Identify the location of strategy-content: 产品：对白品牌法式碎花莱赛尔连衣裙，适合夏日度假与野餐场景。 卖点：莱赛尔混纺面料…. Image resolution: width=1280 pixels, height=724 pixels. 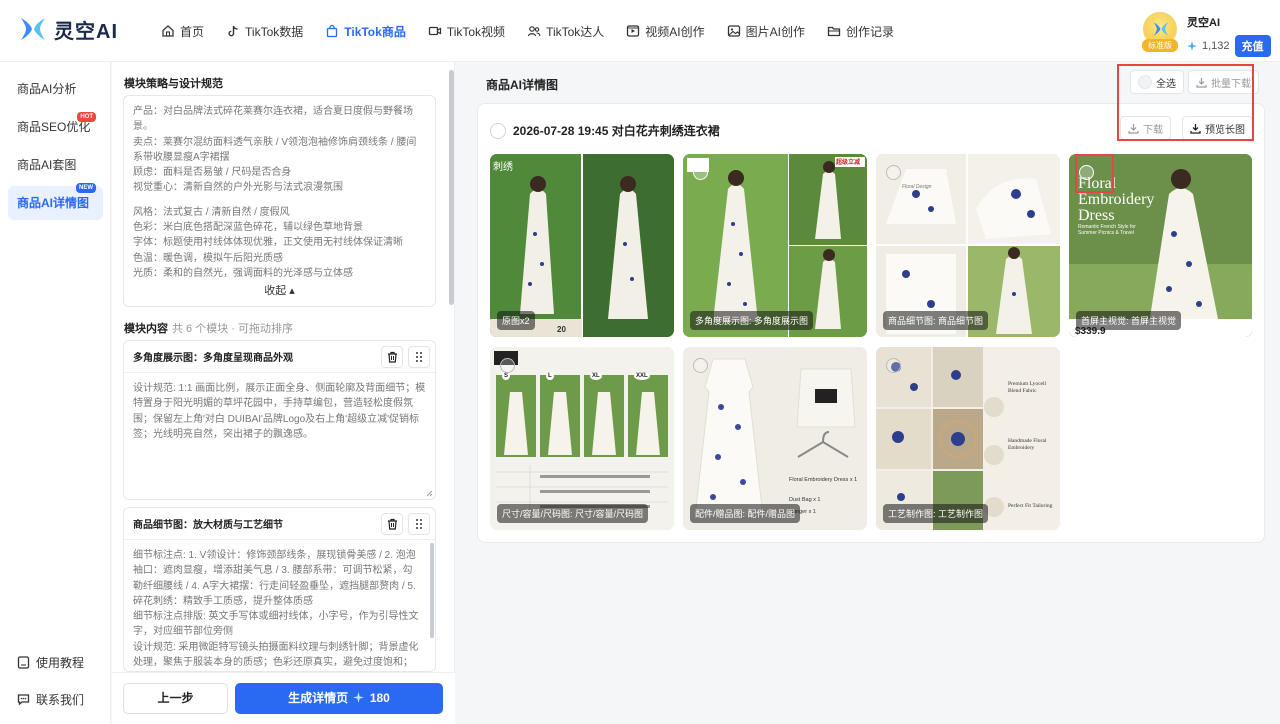
(279, 150).